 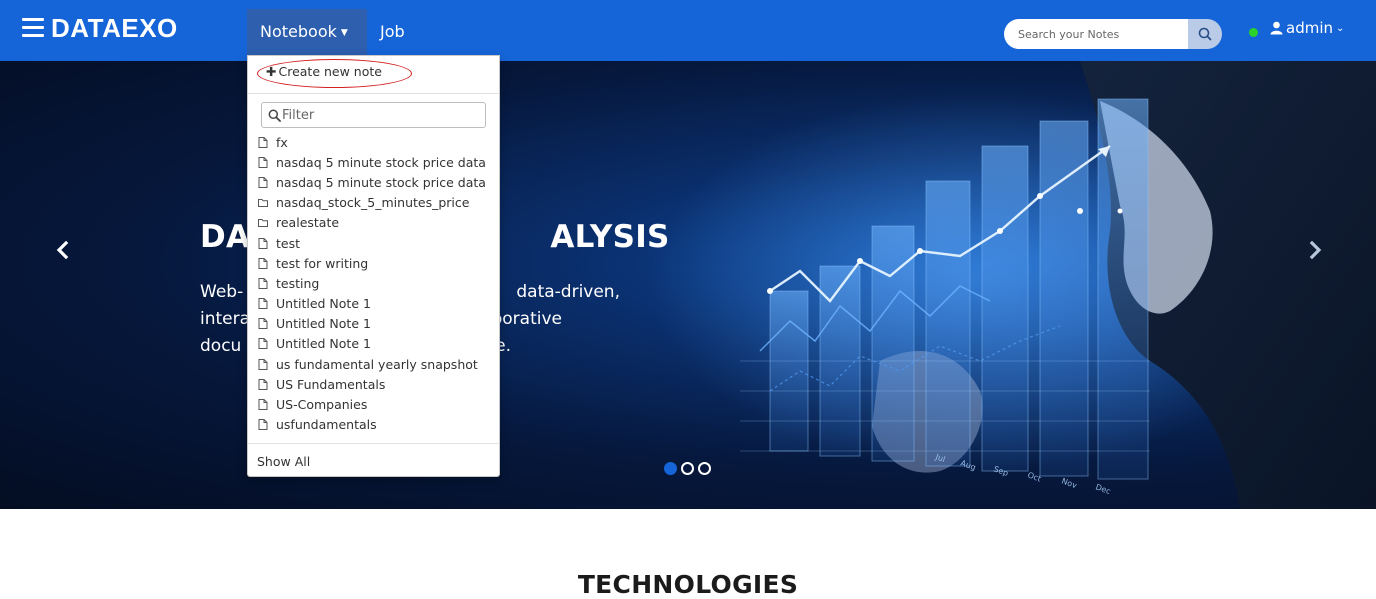 What do you see at coordinates (326, 425) in the screenshot?
I see `note-list-item-label: usfundamentals` at bounding box center [326, 425].